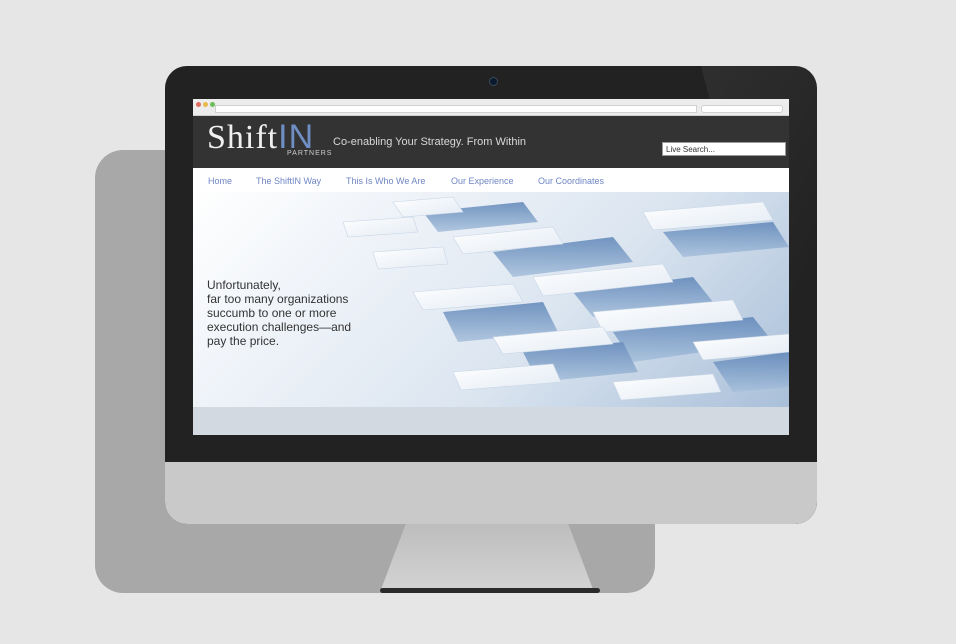 The width and height of the screenshot is (956, 644). I want to click on hero-line: pay the price., so click(243, 341).